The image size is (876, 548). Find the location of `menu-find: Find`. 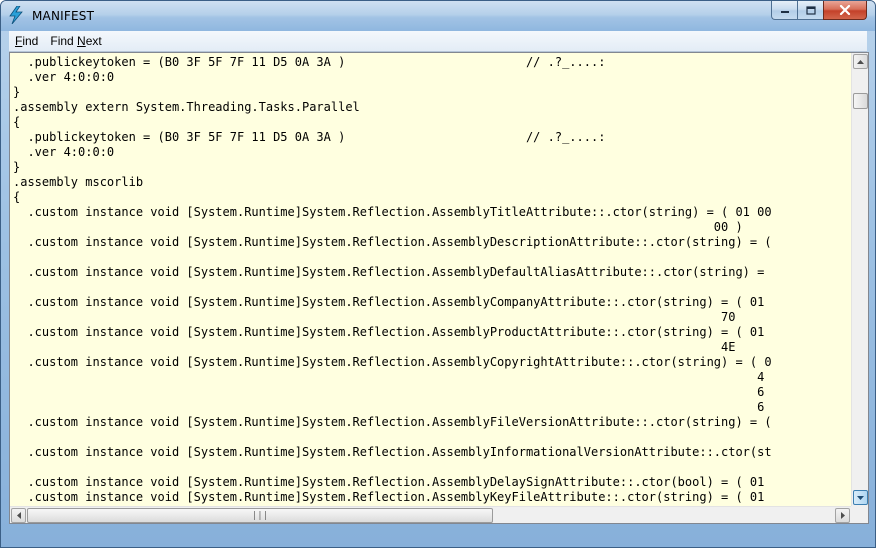

menu-find: Find is located at coordinates (26, 41).